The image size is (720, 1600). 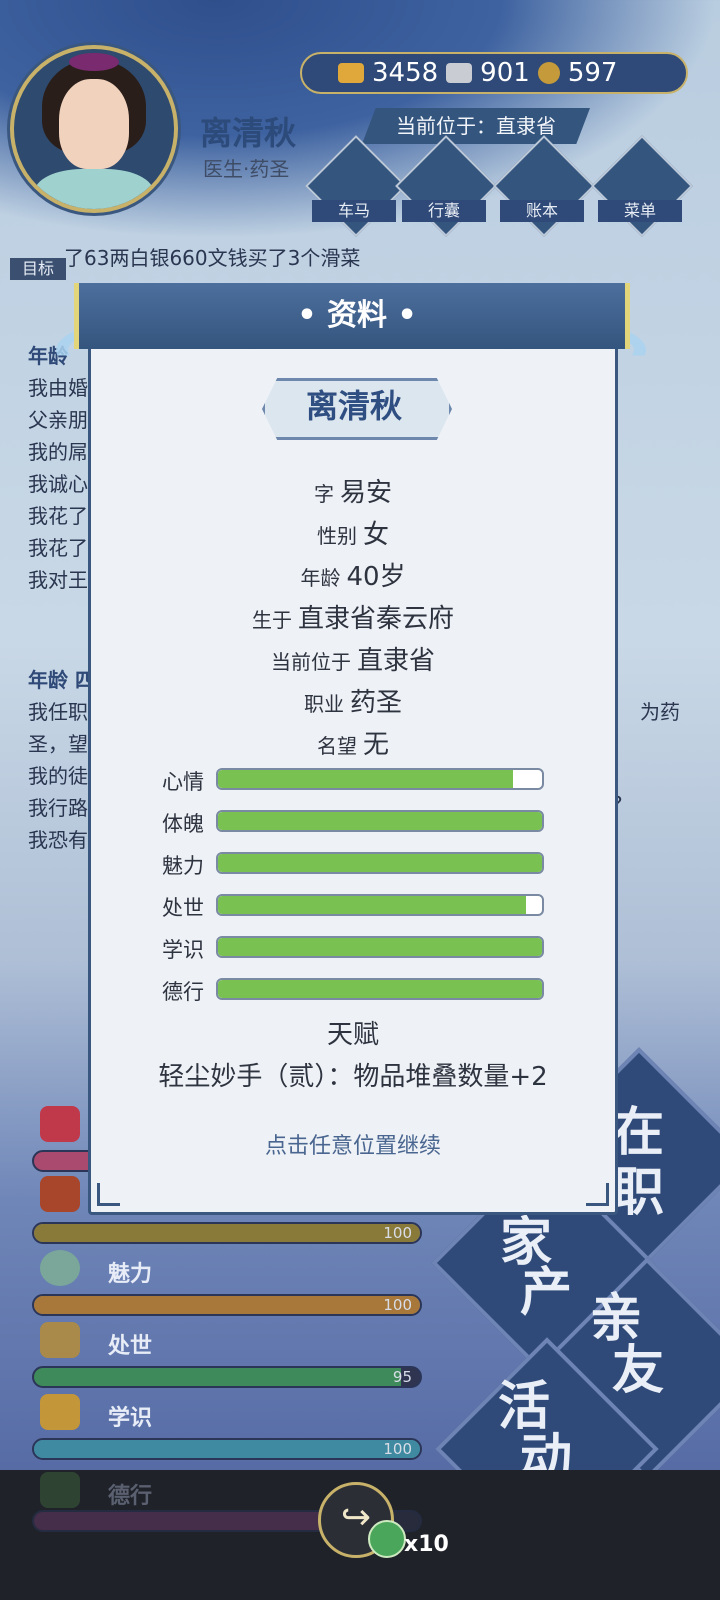 What do you see at coordinates (310, 662) in the screenshot?
I see `info-key: 当前位于` at bounding box center [310, 662].